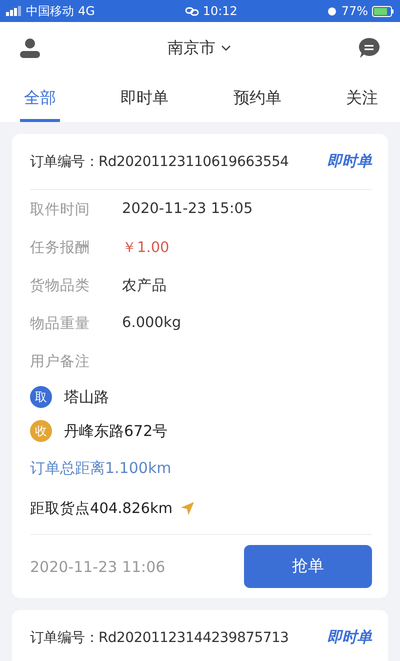 This screenshot has width=400, height=661. Describe the element at coordinates (60, 285) in the screenshot. I see `detail-label: 货物品类` at that location.